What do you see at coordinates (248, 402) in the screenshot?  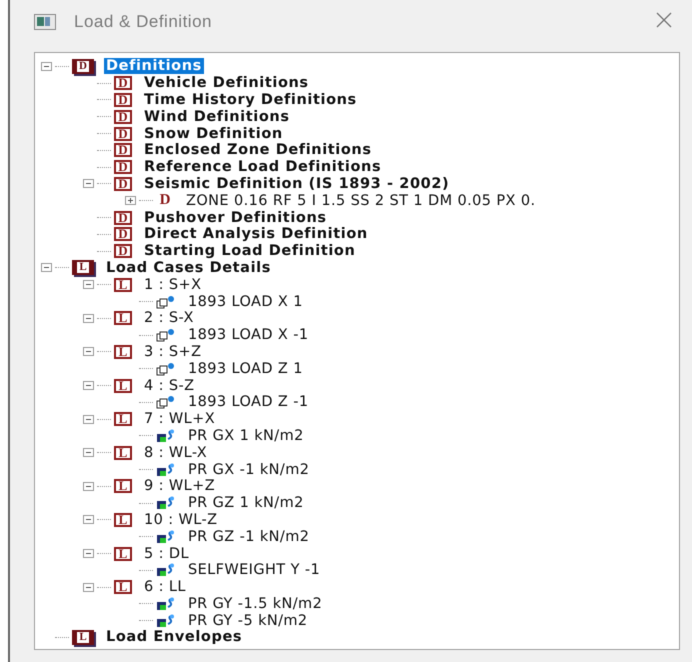 I see `tree-item: 1893 LOAD Z -1` at bounding box center [248, 402].